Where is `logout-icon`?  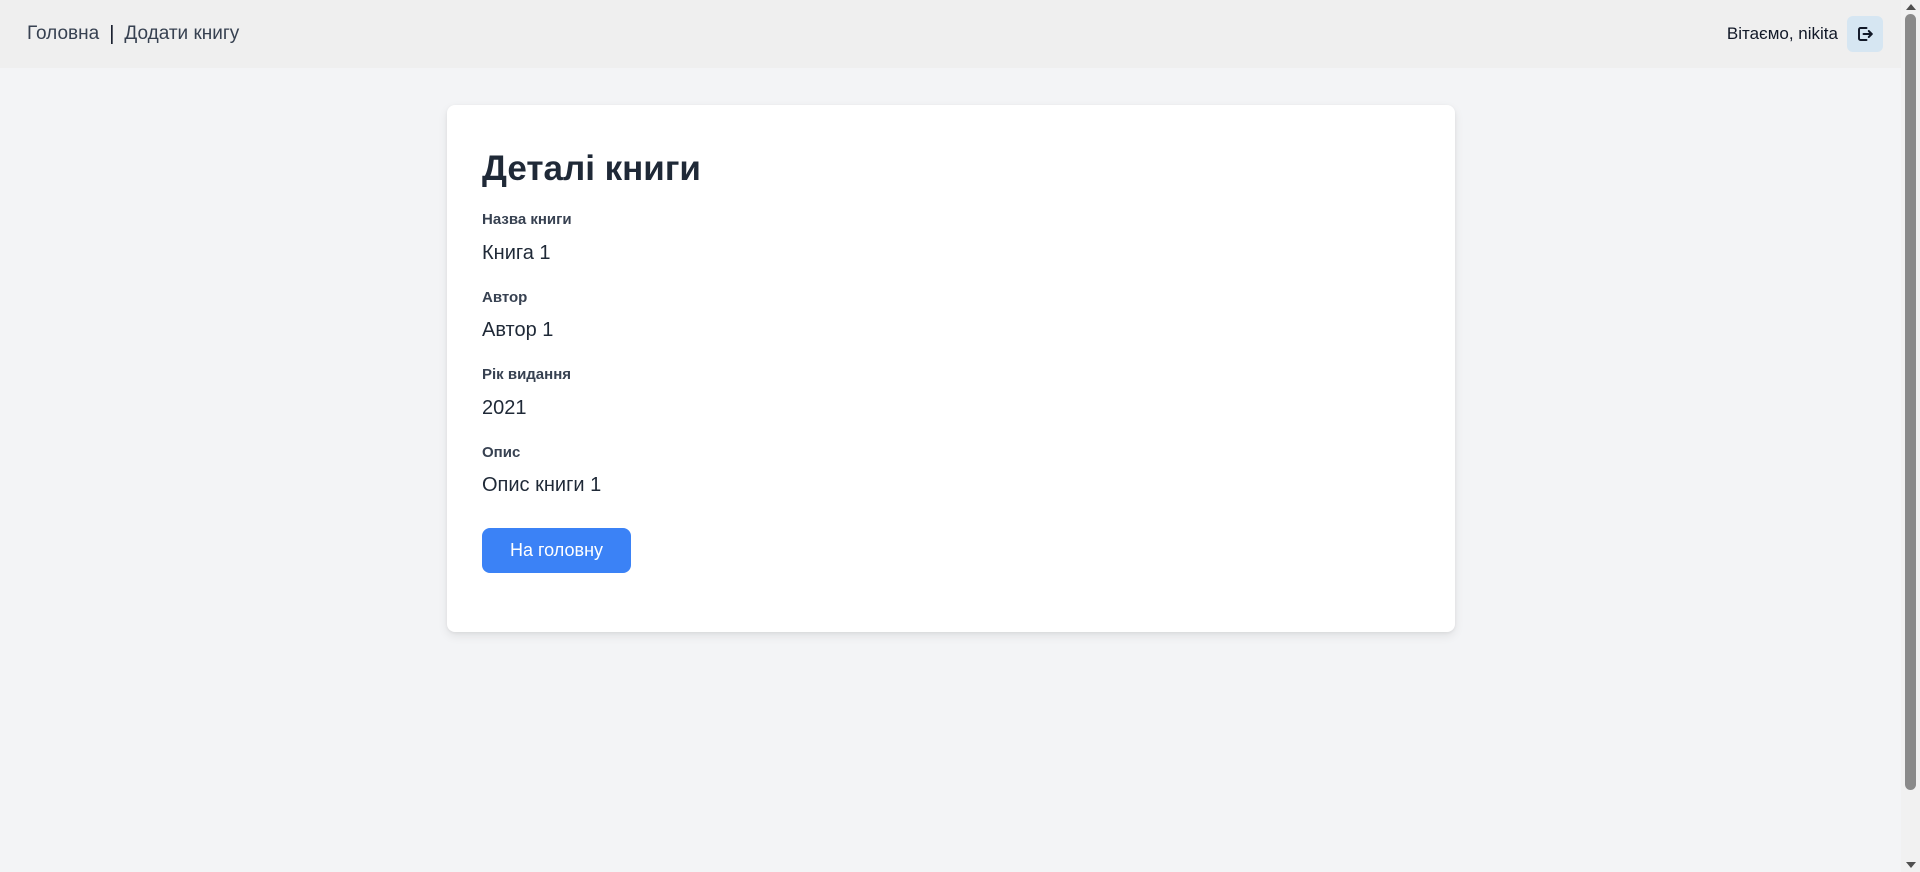 logout-icon is located at coordinates (1865, 34).